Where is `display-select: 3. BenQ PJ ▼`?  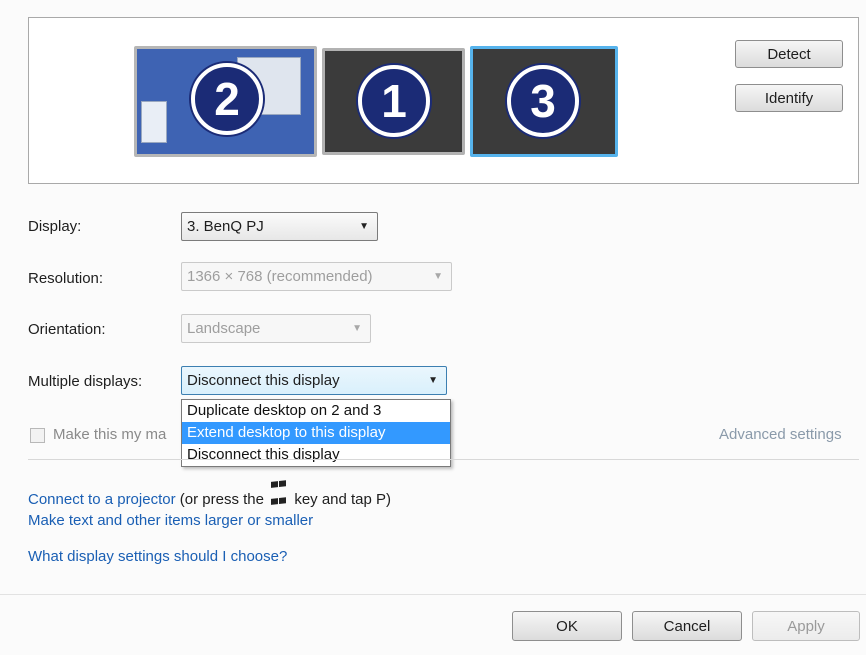
display-select: 3. BenQ PJ ▼ is located at coordinates (279, 226).